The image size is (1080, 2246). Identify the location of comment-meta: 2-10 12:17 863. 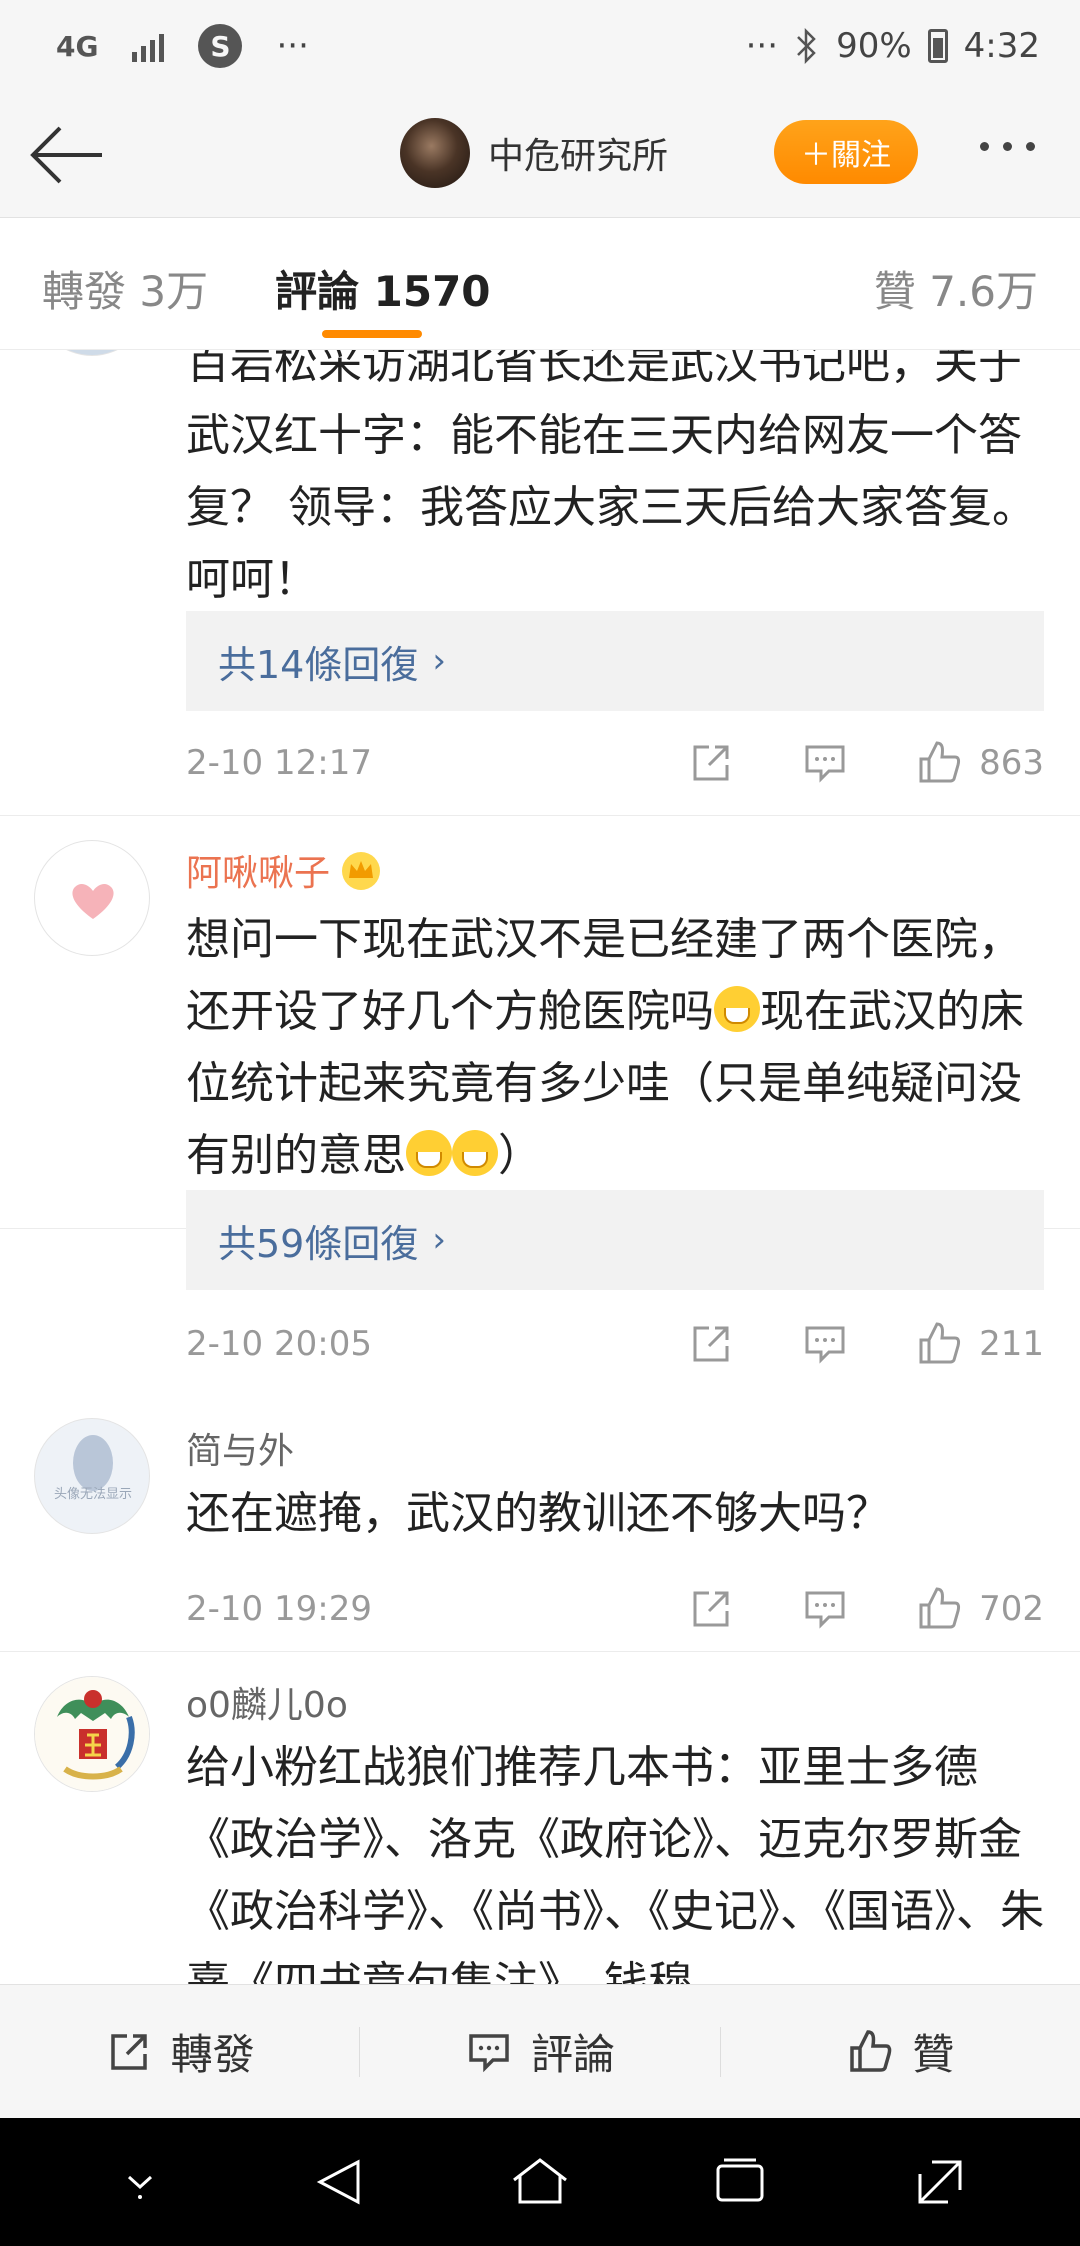
(615, 763).